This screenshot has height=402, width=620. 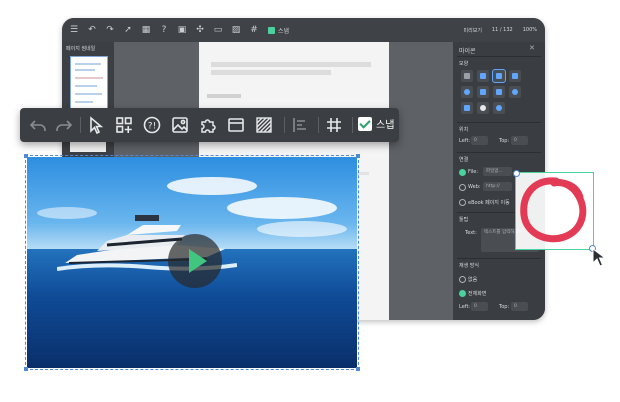 What do you see at coordinates (92, 30) in the screenshot?
I see `undo-small-icon: ↶` at bounding box center [92, 30].